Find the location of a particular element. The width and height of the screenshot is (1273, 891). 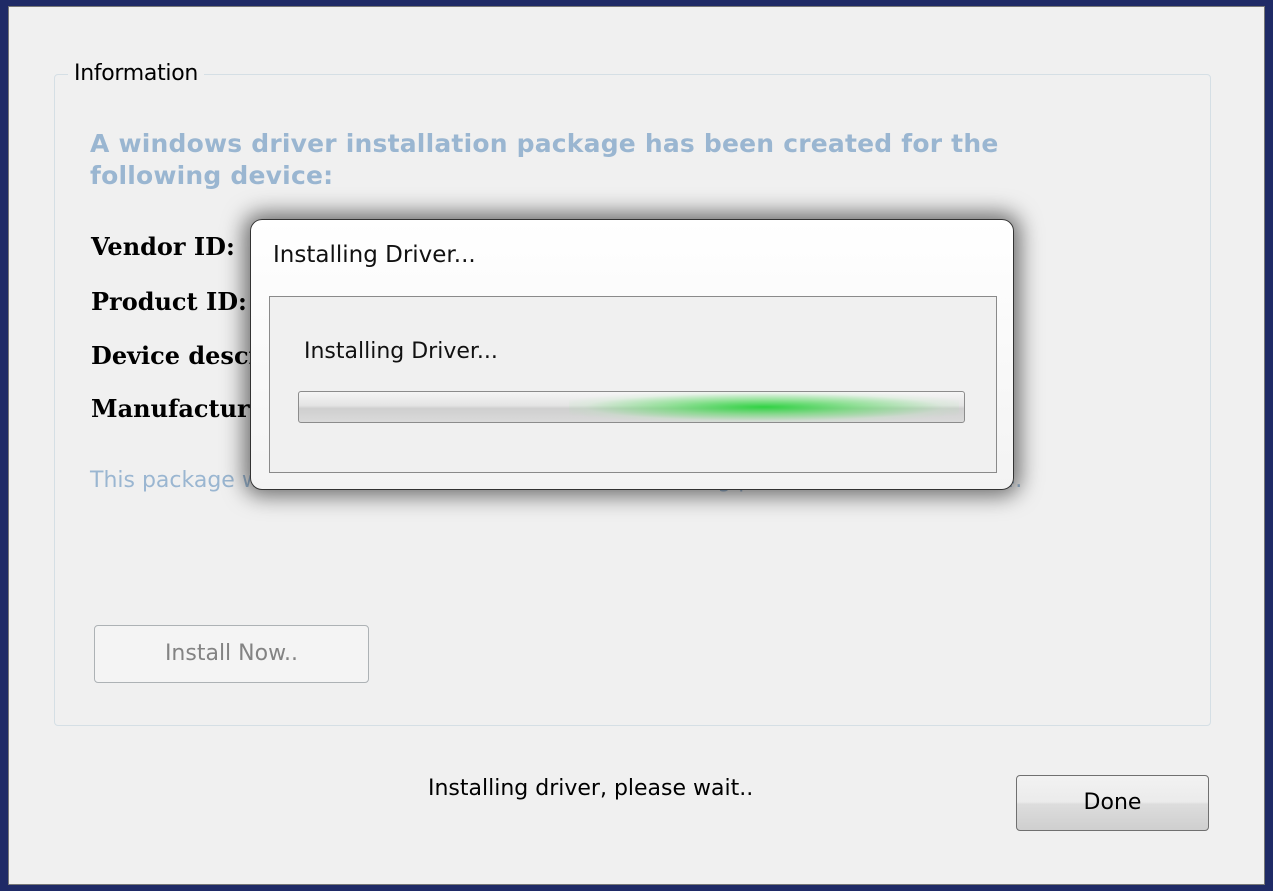

progress-marquee-glow is located at coordinates (764, 407).